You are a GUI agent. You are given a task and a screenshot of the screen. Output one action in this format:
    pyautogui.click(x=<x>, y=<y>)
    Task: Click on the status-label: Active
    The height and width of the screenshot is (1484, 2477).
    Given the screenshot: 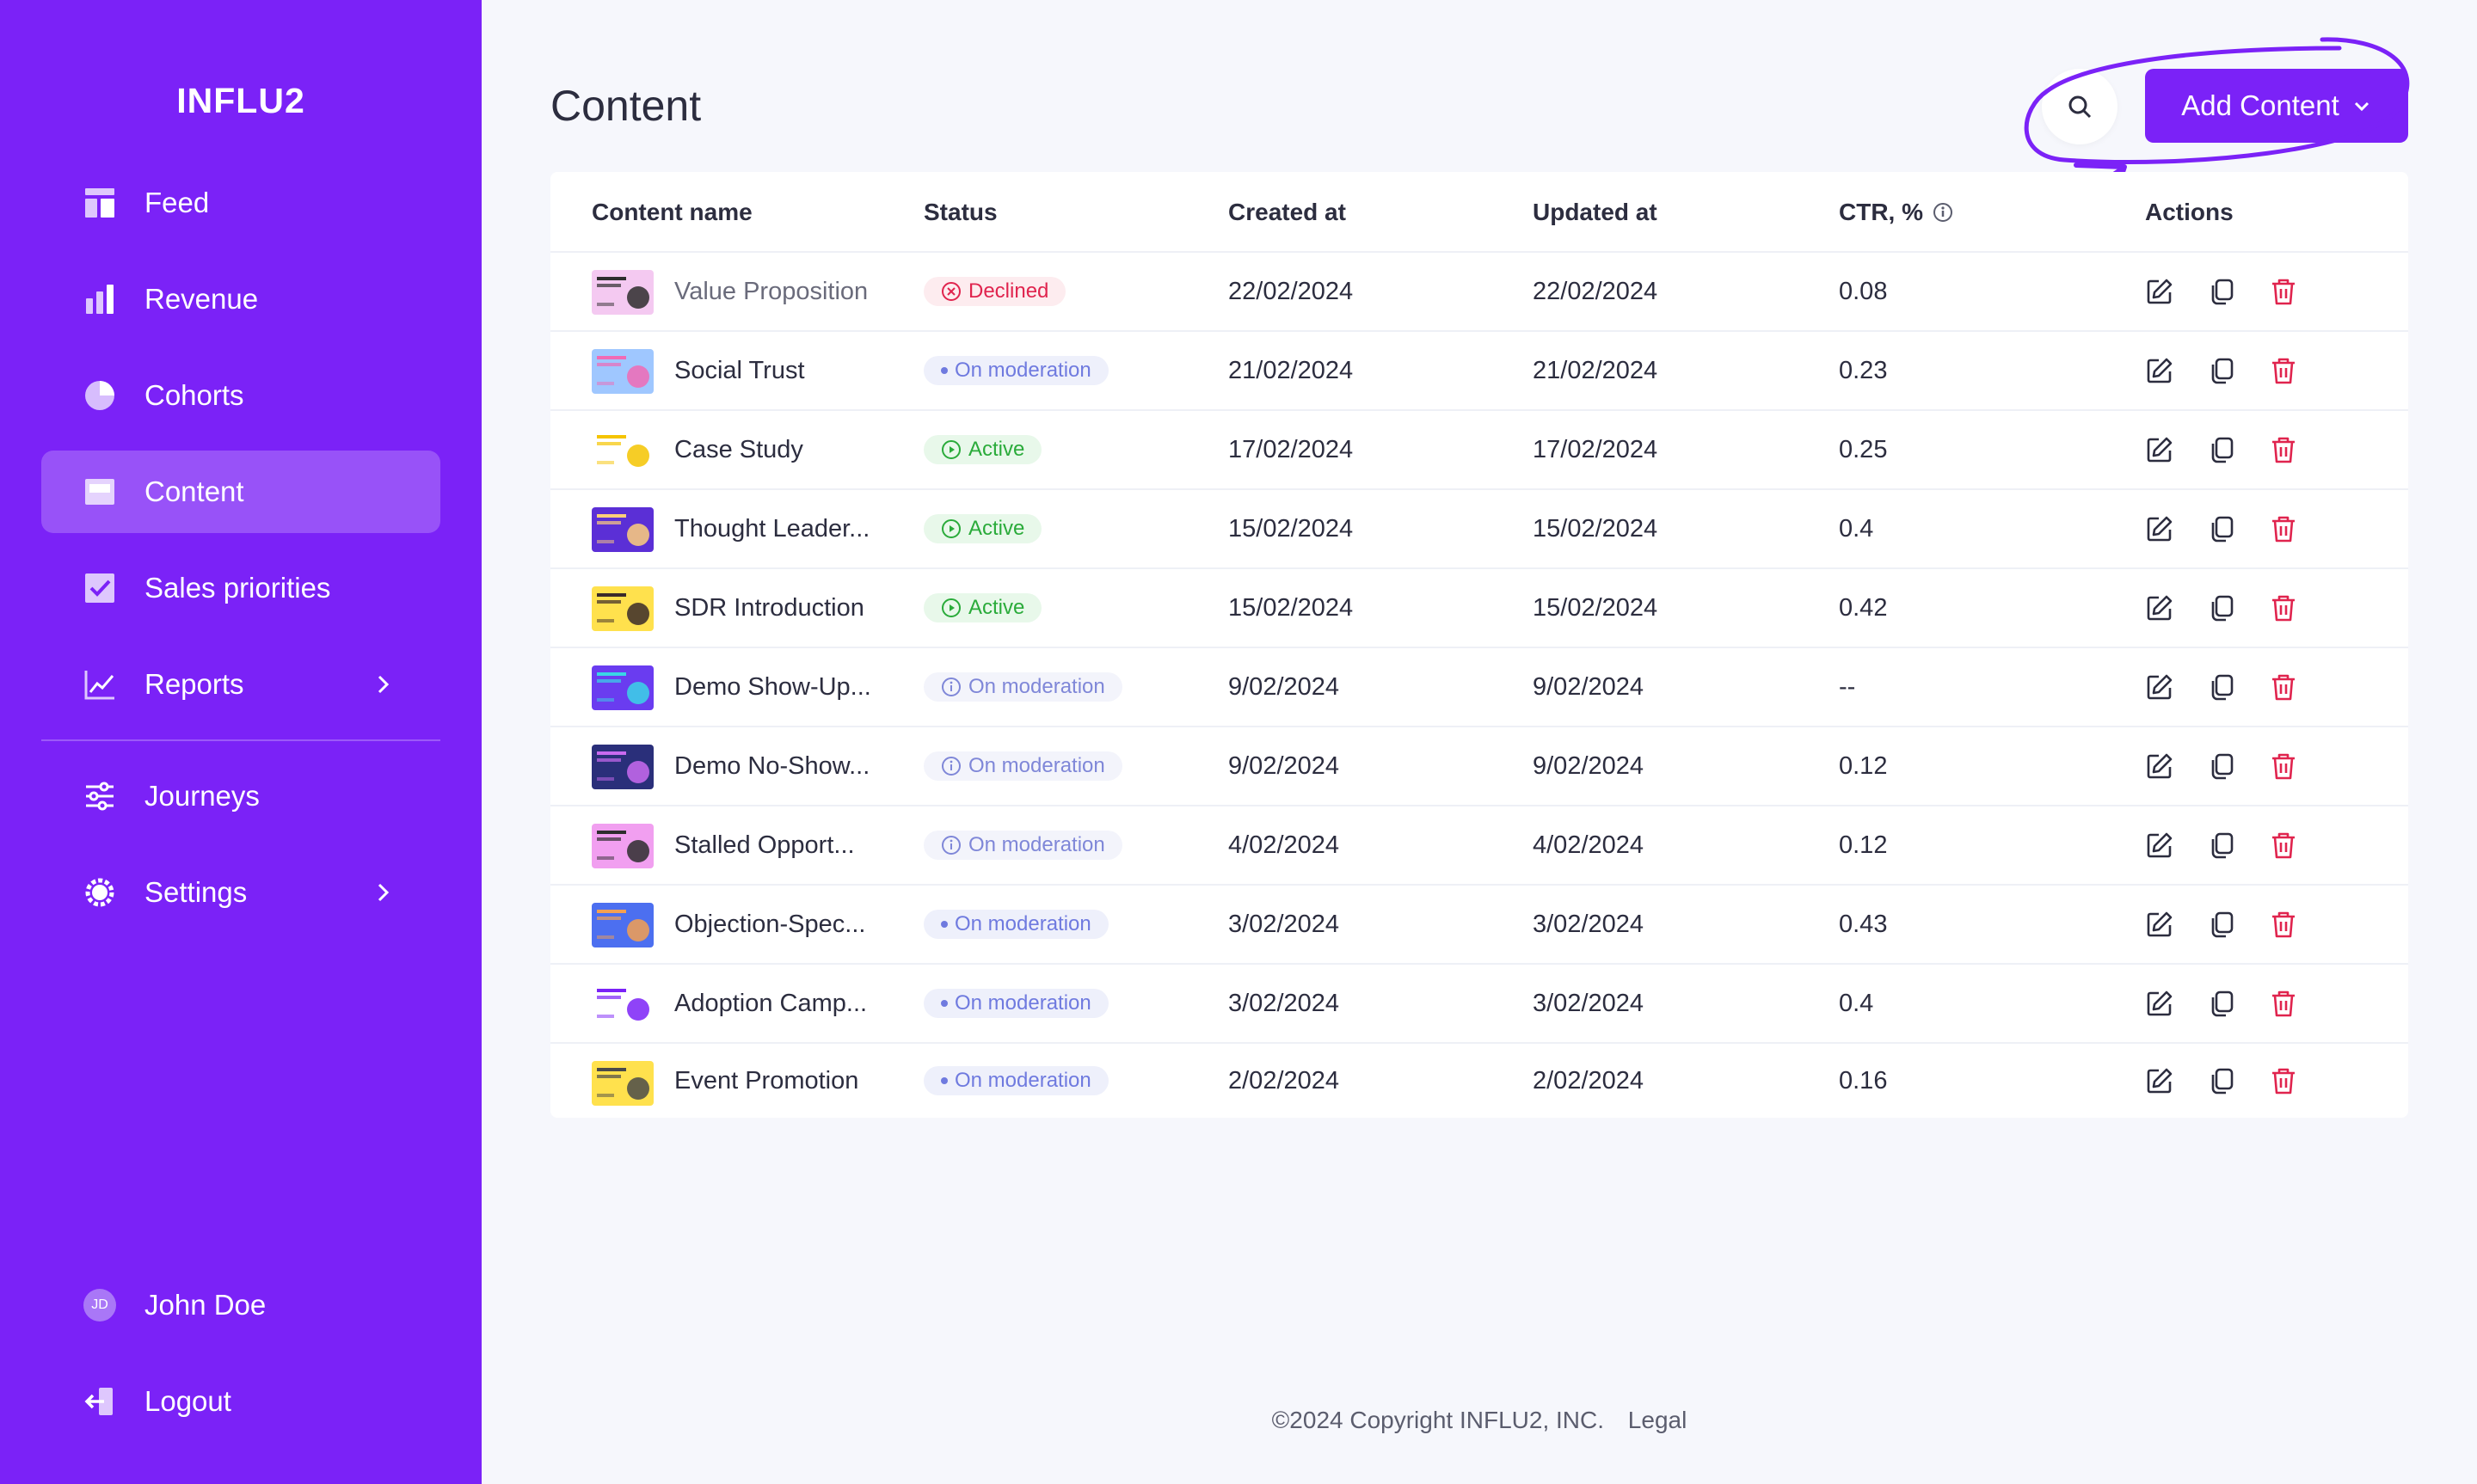 What is the action you would take?
    pyautogui.click(x=997, y=528)
    